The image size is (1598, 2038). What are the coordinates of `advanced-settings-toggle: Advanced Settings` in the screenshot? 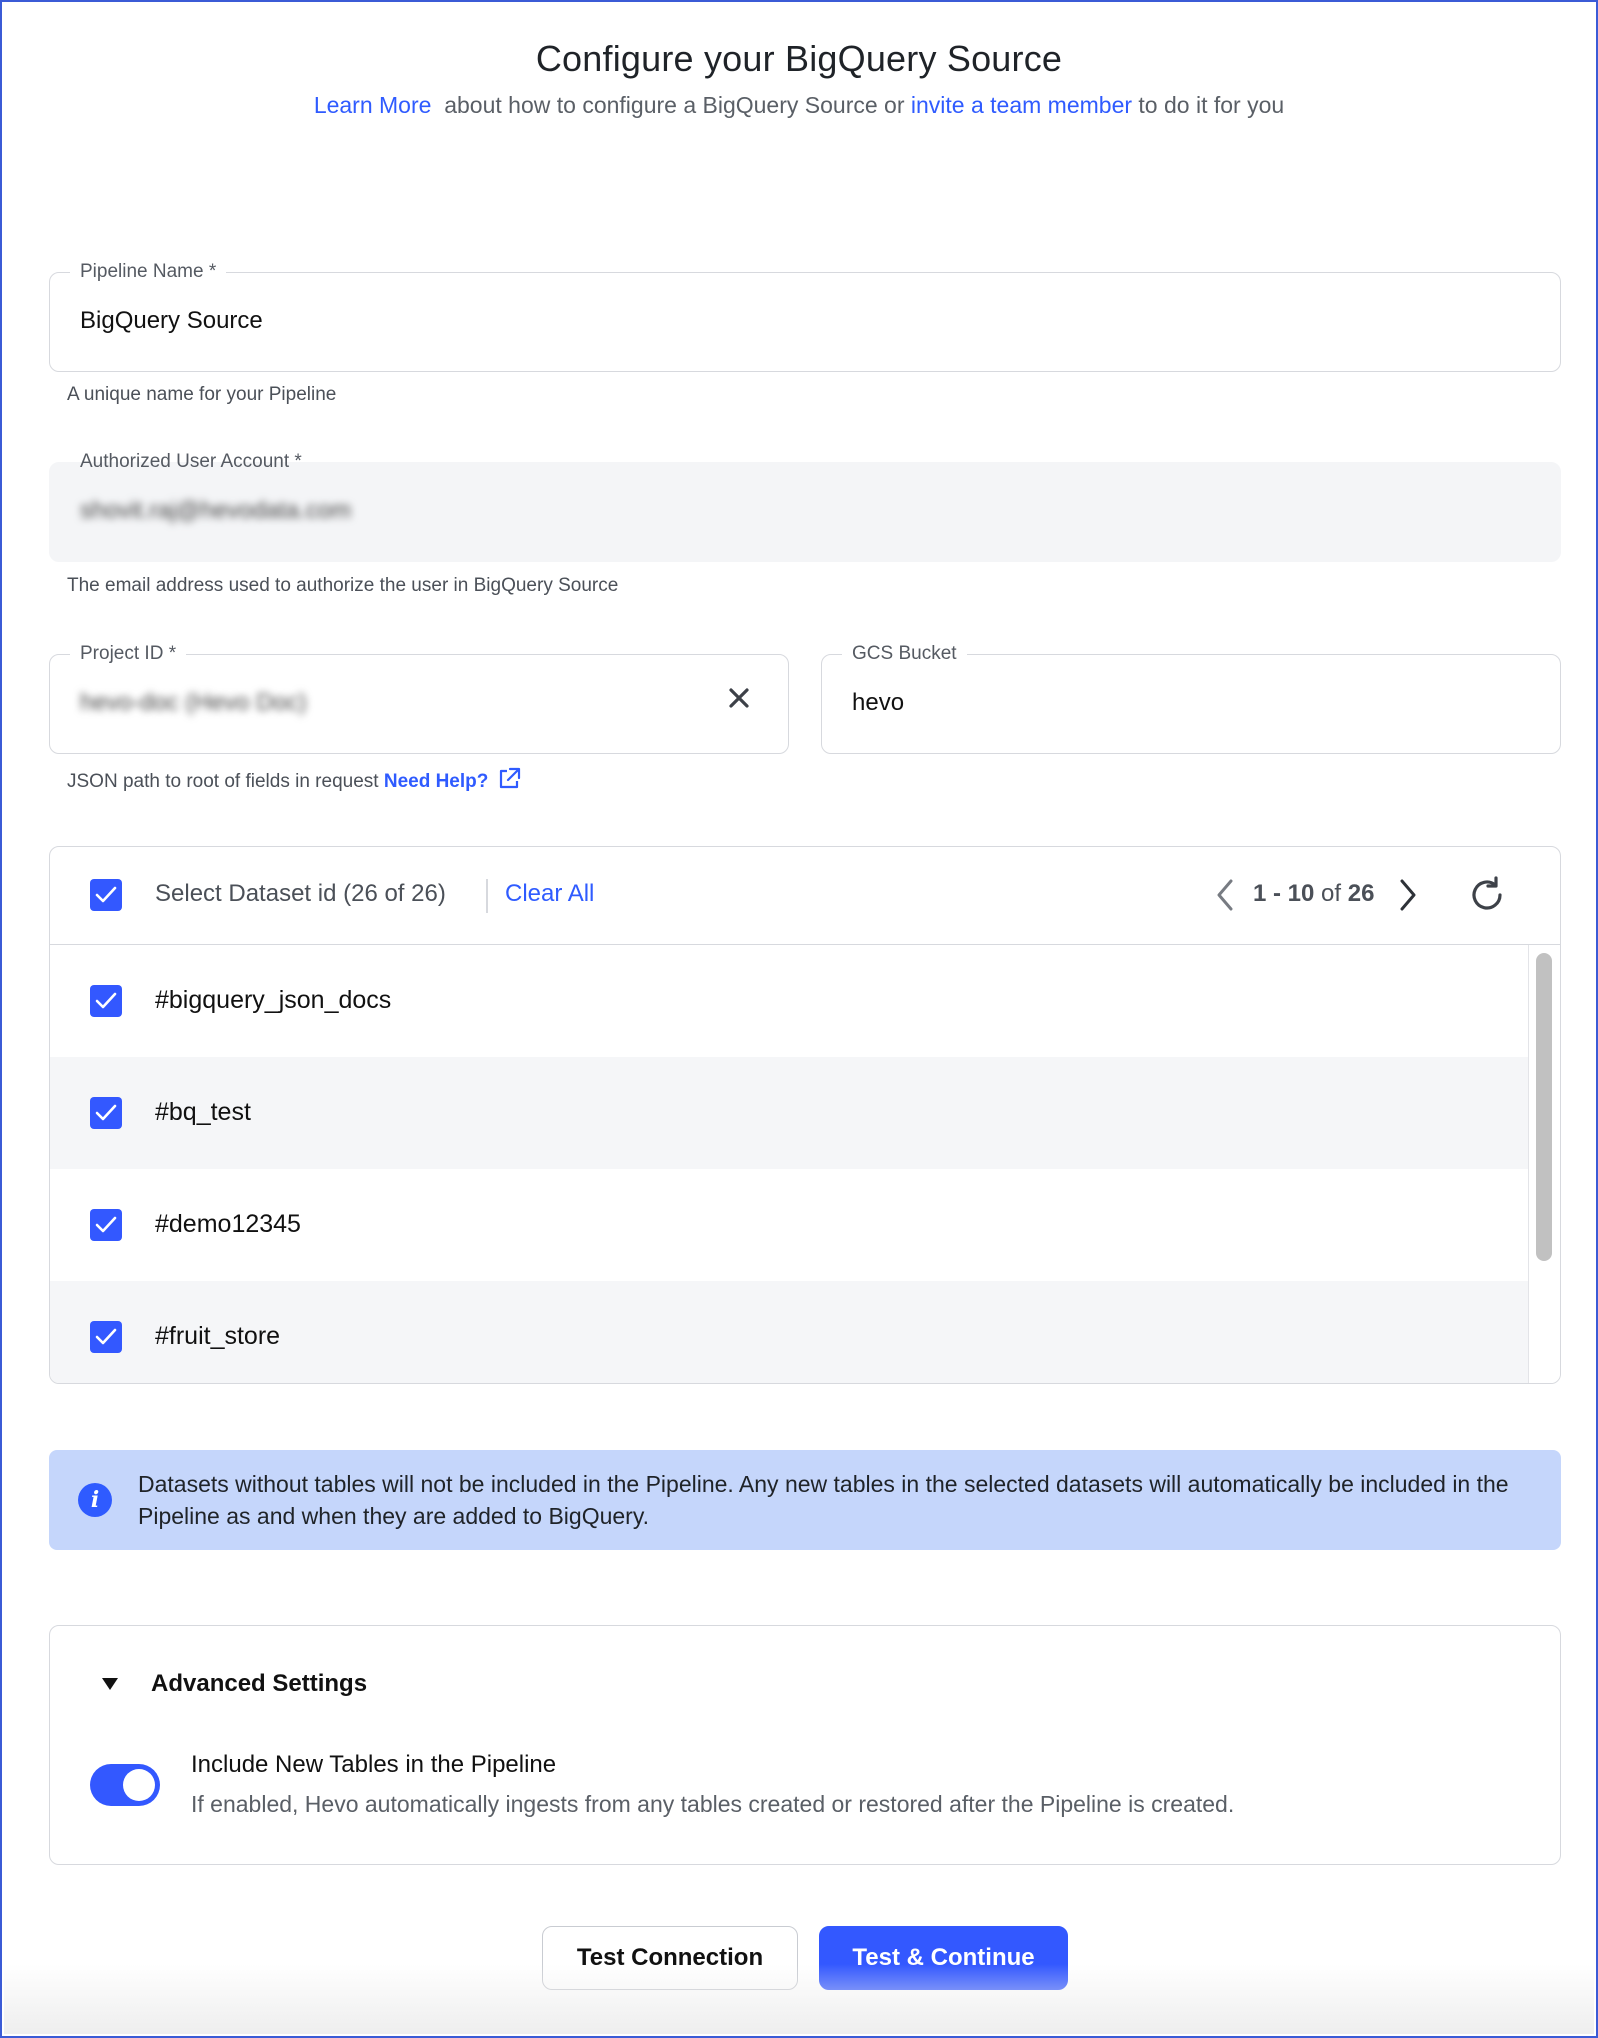 It's located at (259, 1684).